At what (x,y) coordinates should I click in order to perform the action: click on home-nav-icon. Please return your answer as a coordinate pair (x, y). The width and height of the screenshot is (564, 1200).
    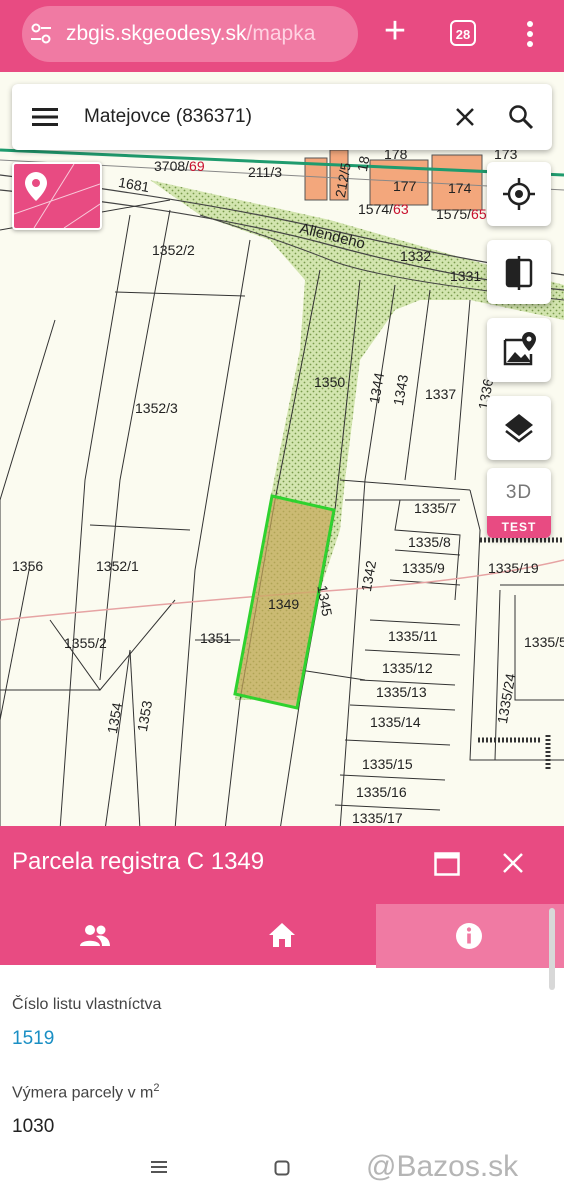
    Looking at the image, I should click on (282, 1168).